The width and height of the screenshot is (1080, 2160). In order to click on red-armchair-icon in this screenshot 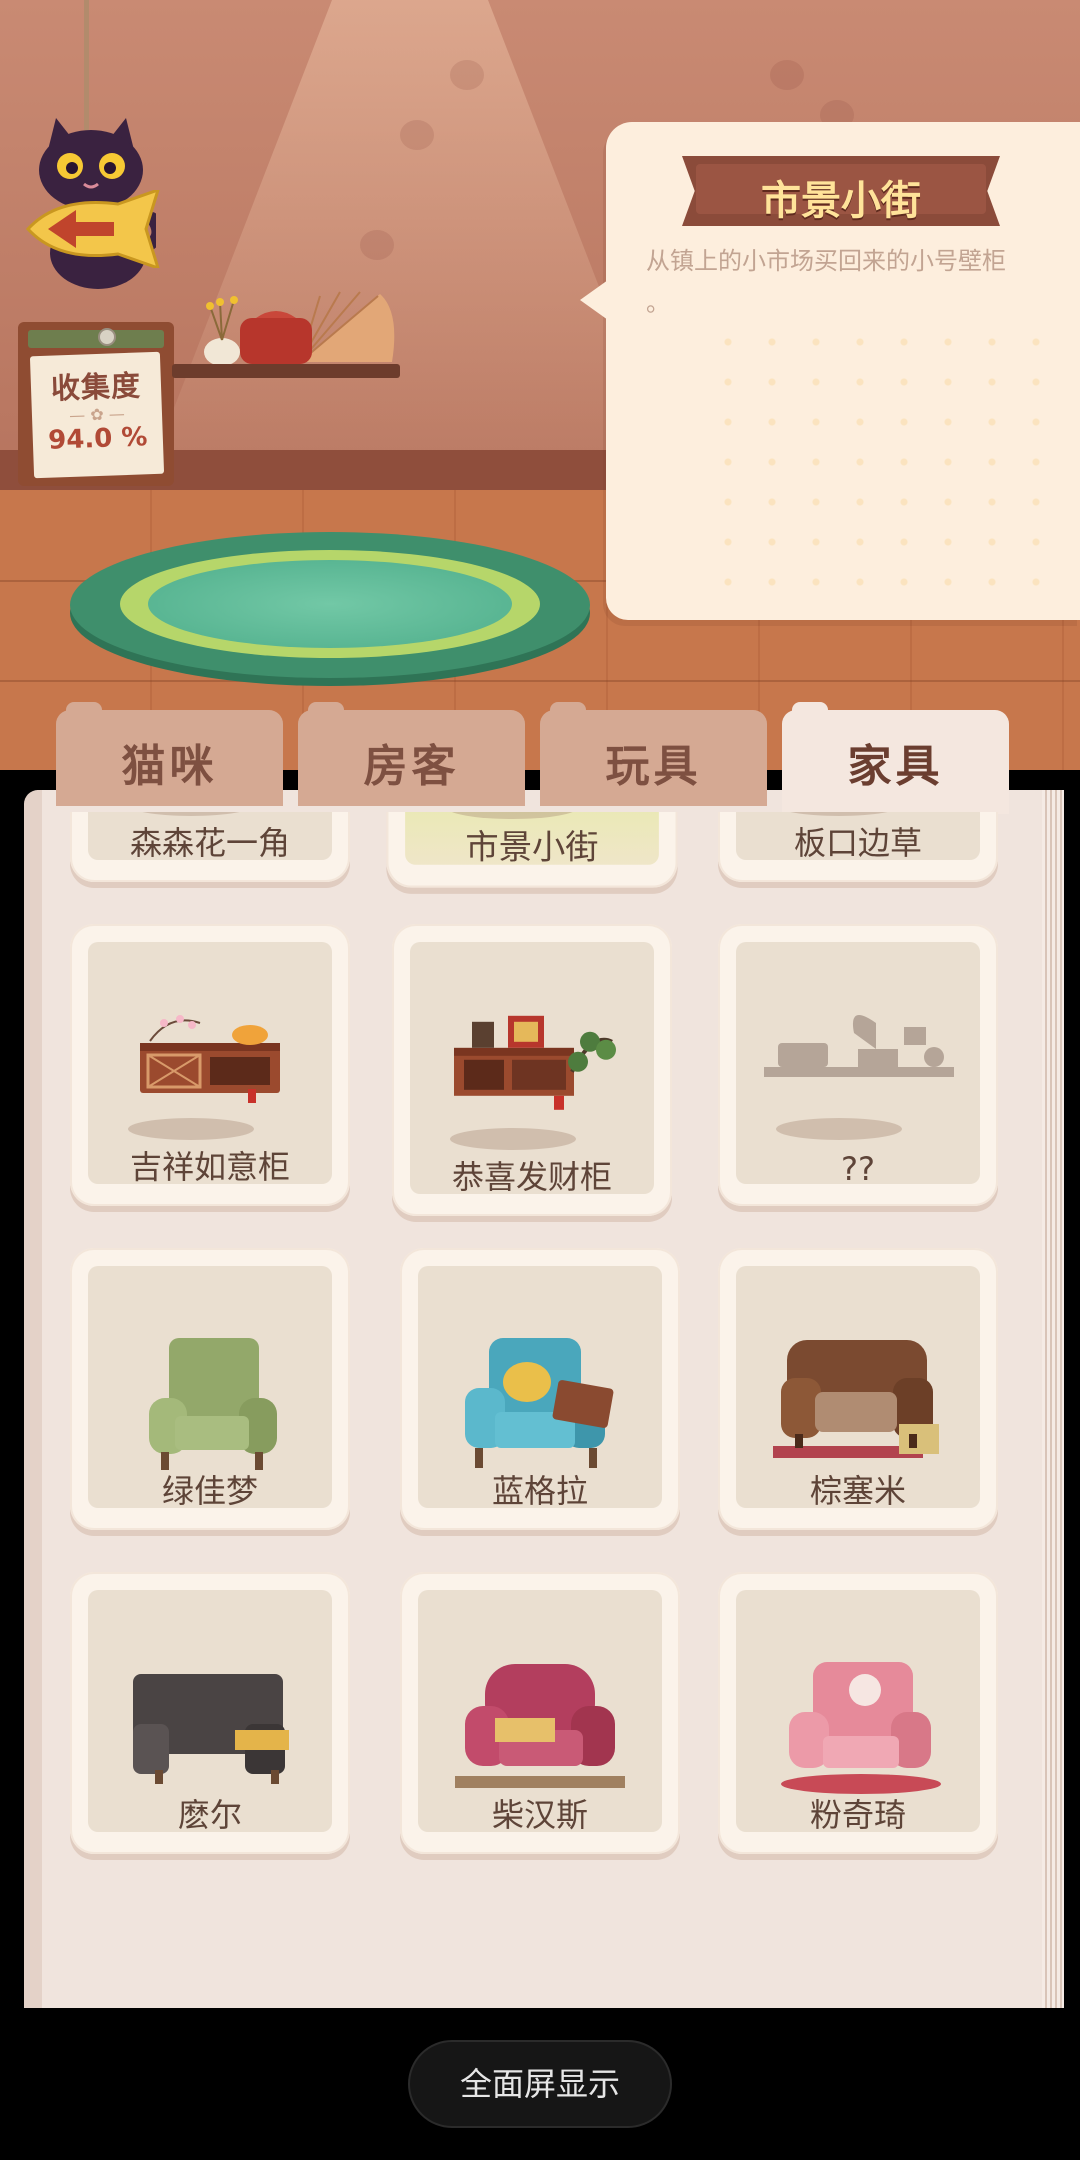, I will do `click(540, 1726)`.